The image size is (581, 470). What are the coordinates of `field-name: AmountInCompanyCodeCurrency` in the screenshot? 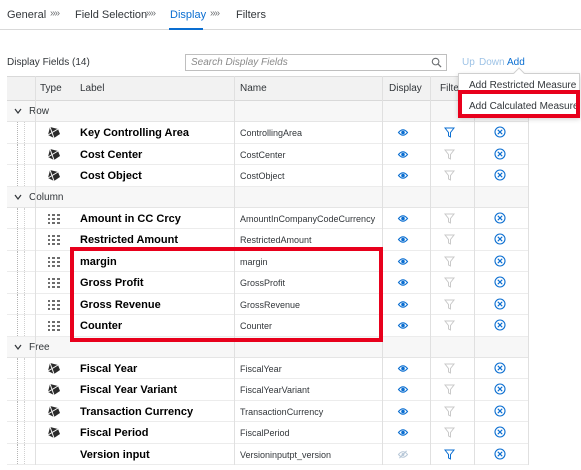 It's located at (308, 218).